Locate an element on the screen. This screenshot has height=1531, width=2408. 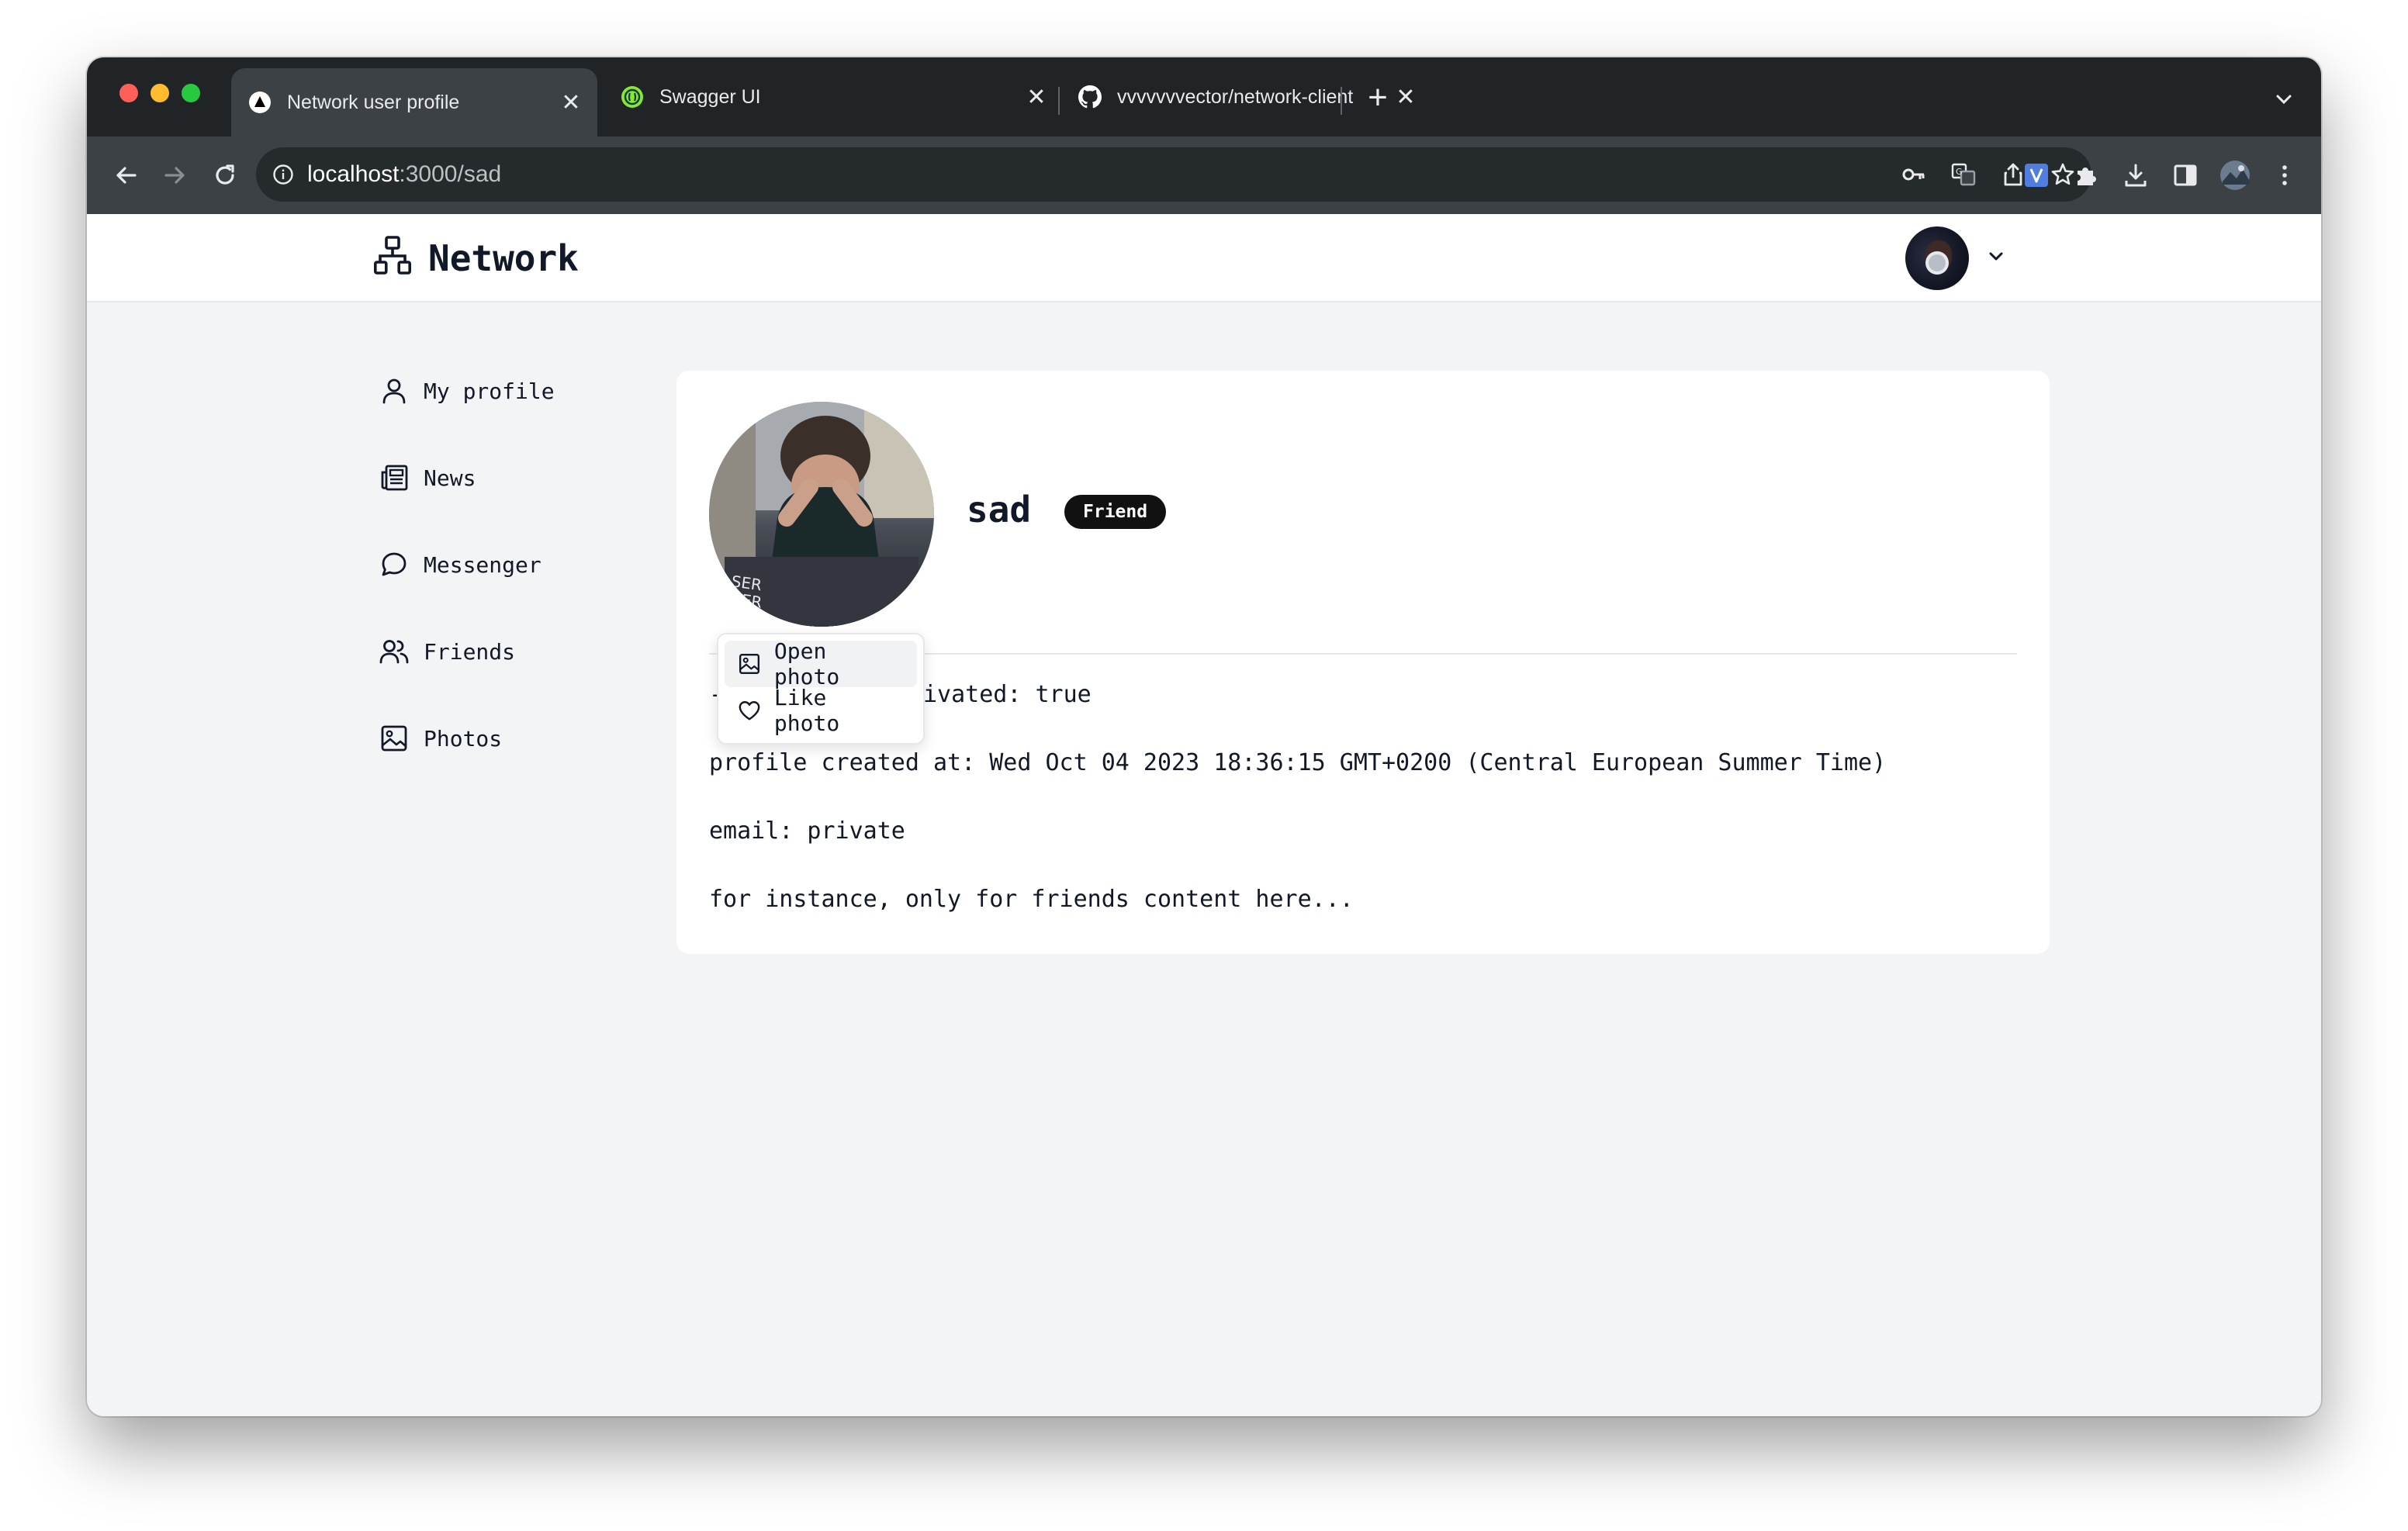
window-maximize-button is located at coordinates (191, 93).